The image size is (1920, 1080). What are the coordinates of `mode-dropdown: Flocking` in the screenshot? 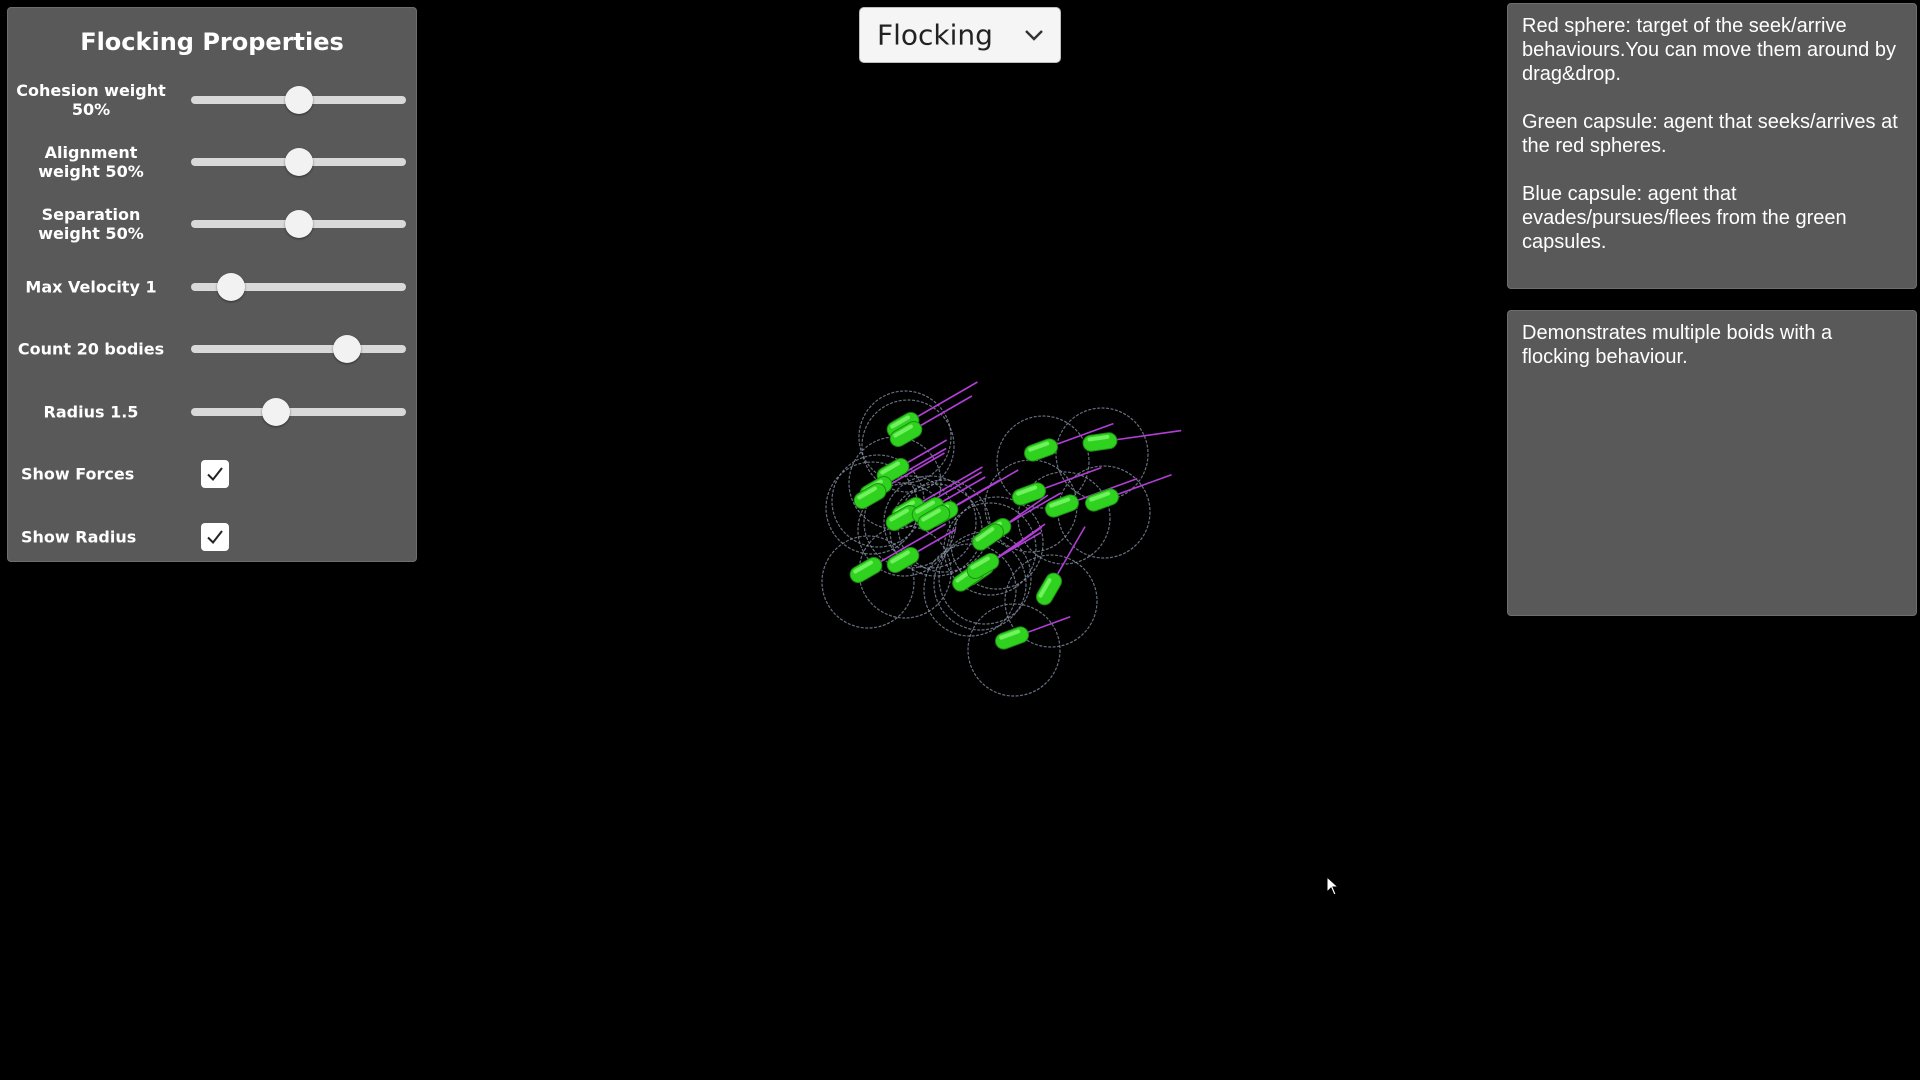 It's located at (960, 35).